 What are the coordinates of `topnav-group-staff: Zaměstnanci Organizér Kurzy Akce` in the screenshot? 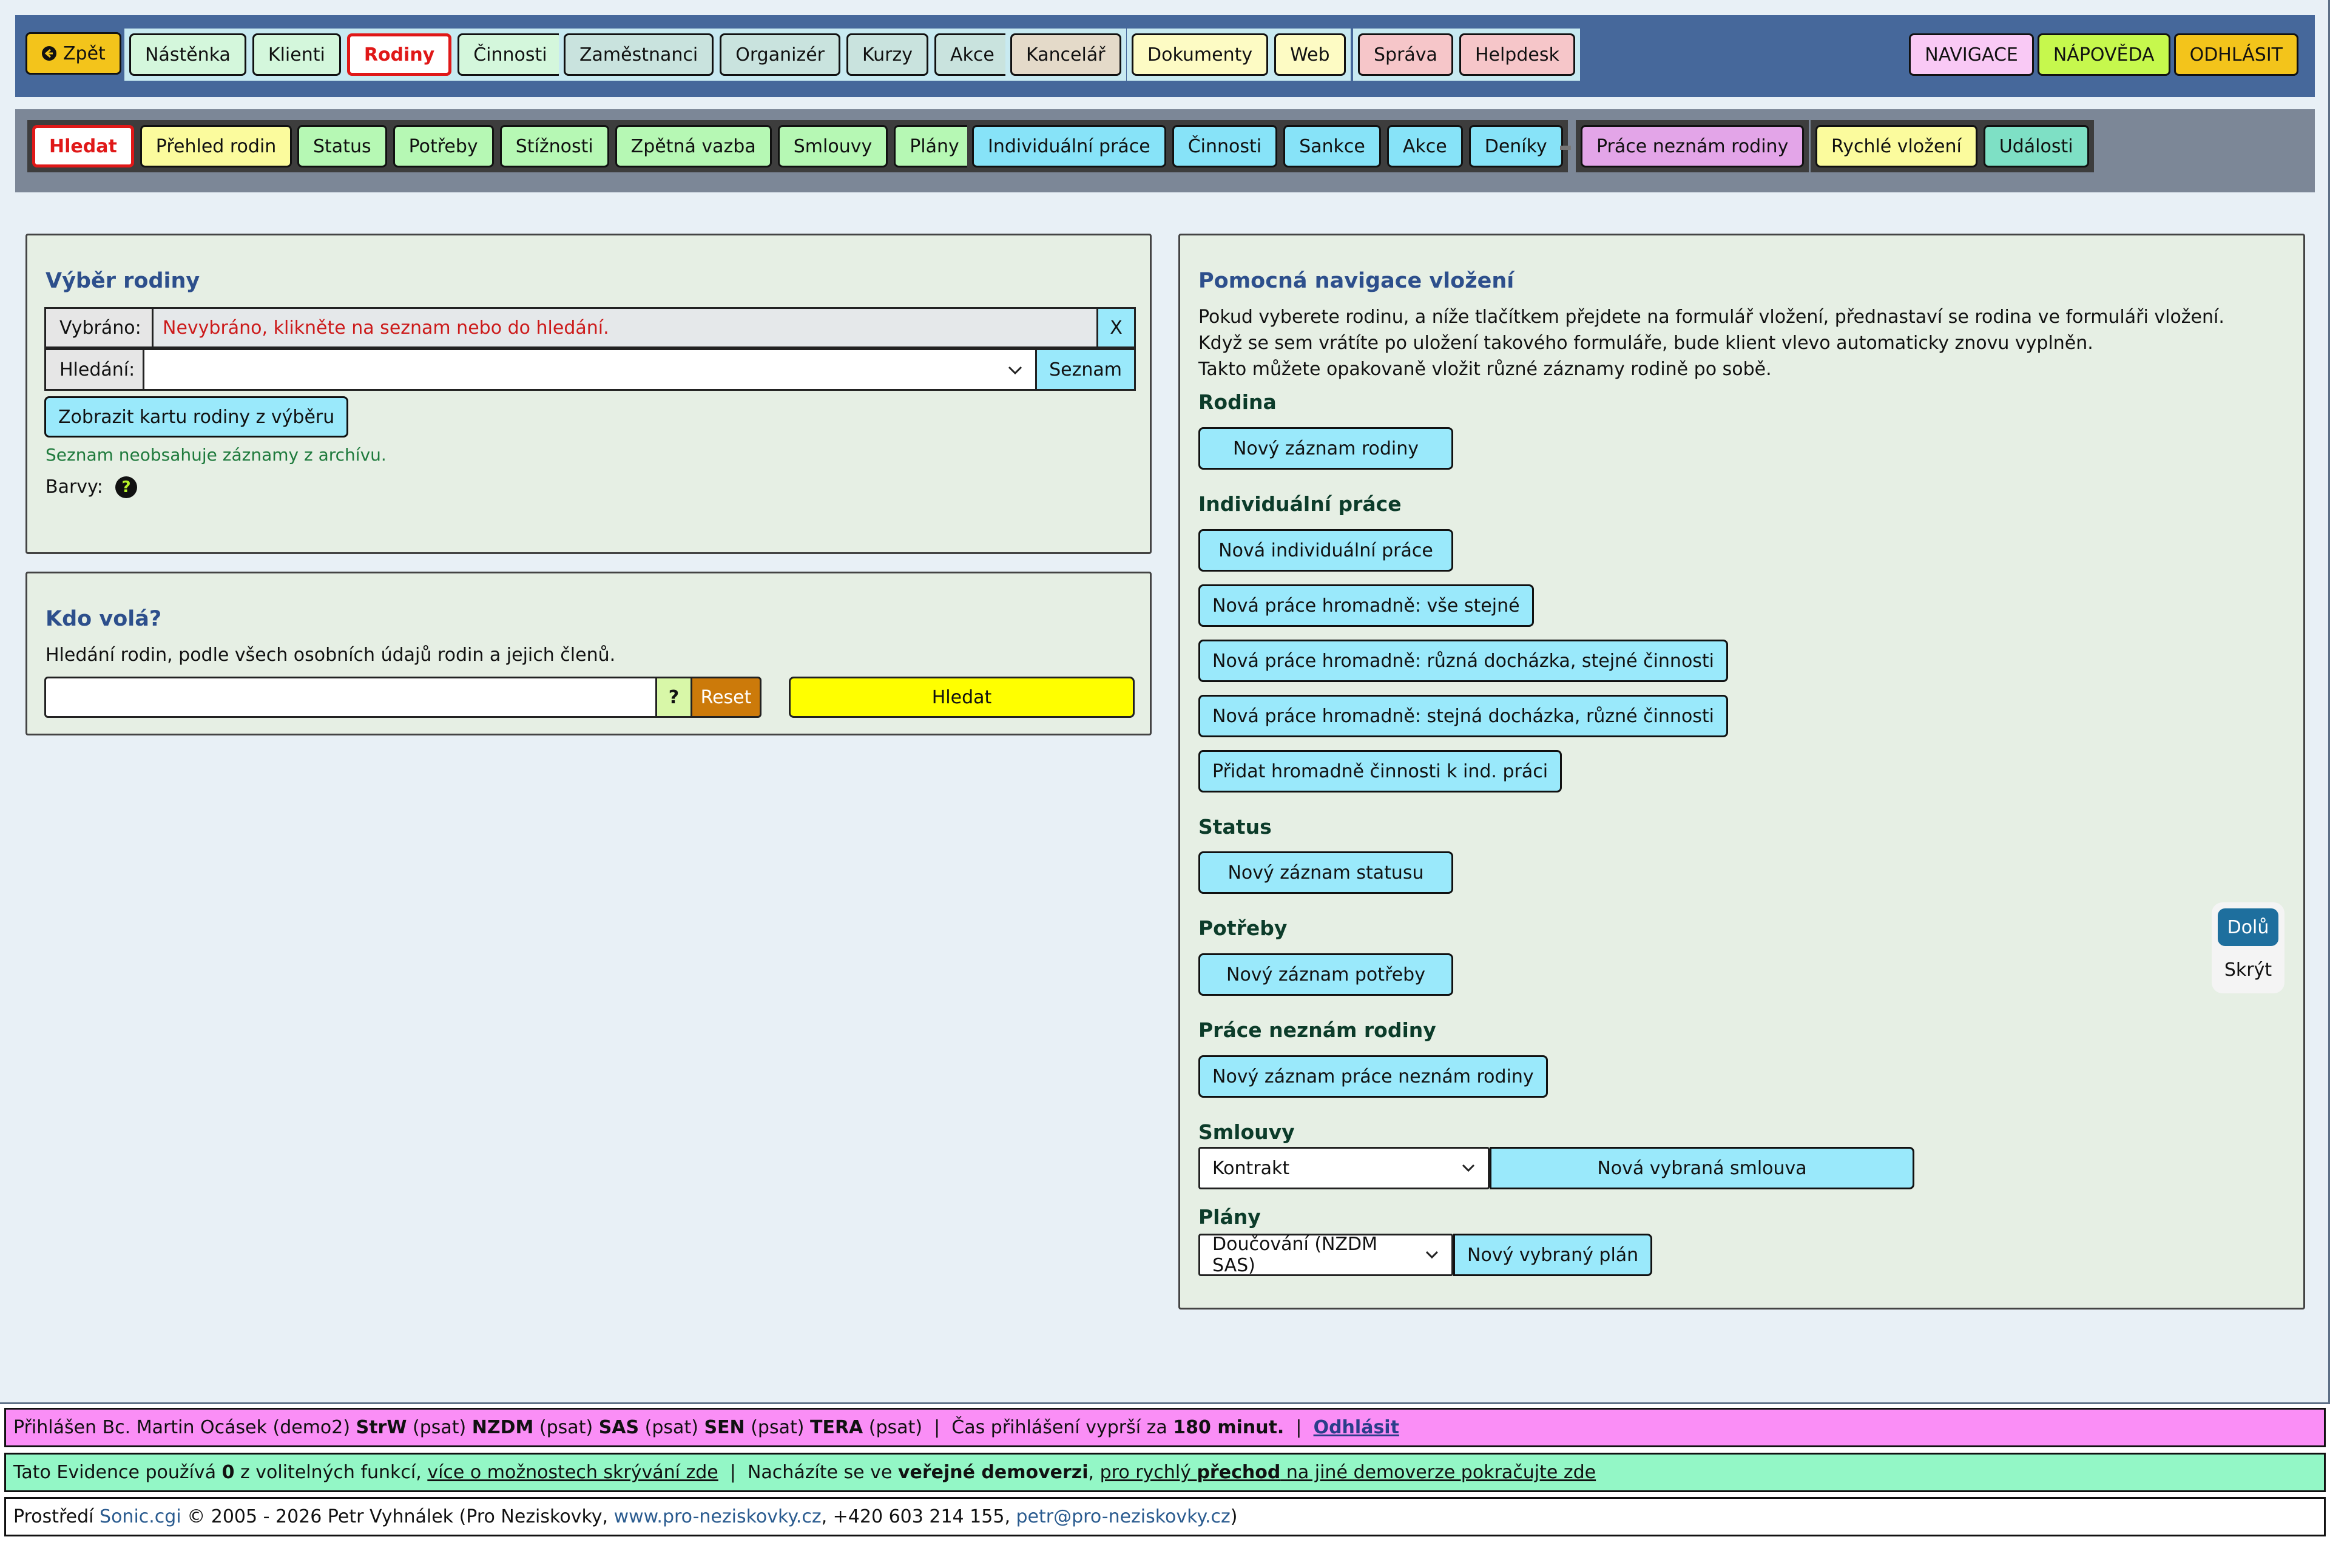 It's located at (787, 55).